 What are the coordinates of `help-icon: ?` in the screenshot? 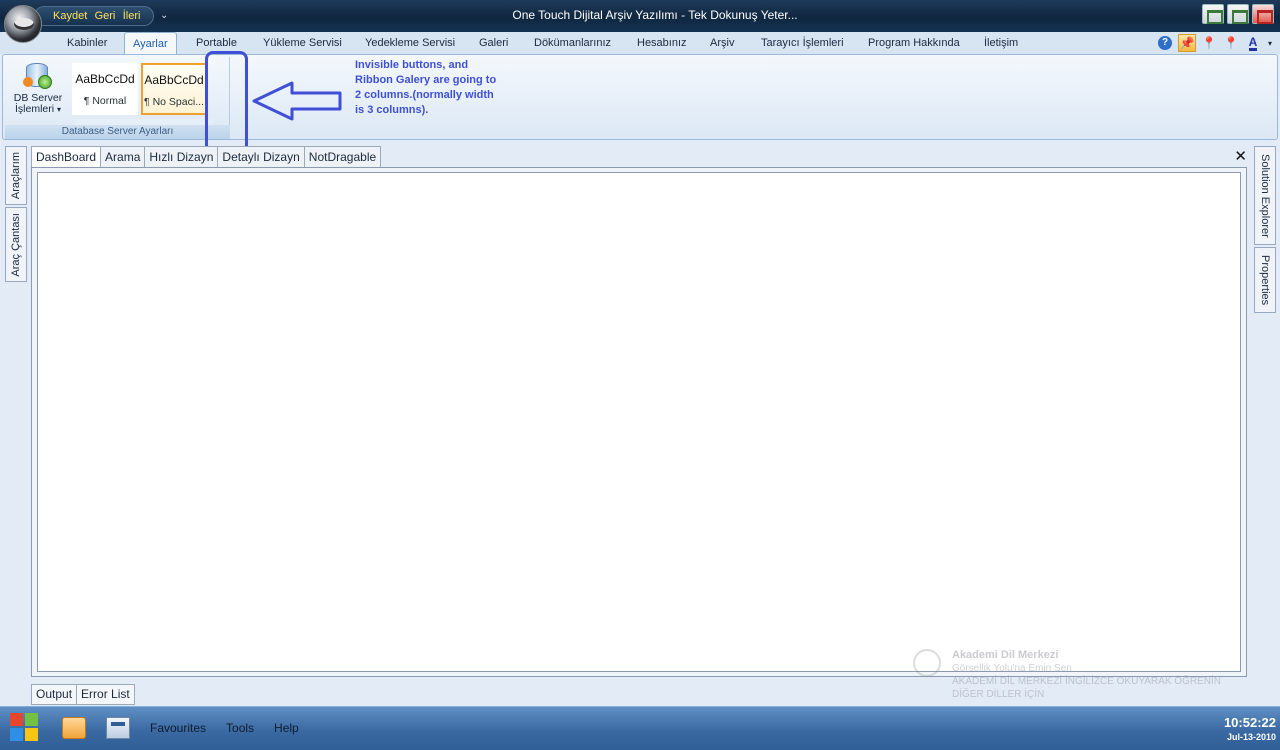 It's located at (1165, 43).